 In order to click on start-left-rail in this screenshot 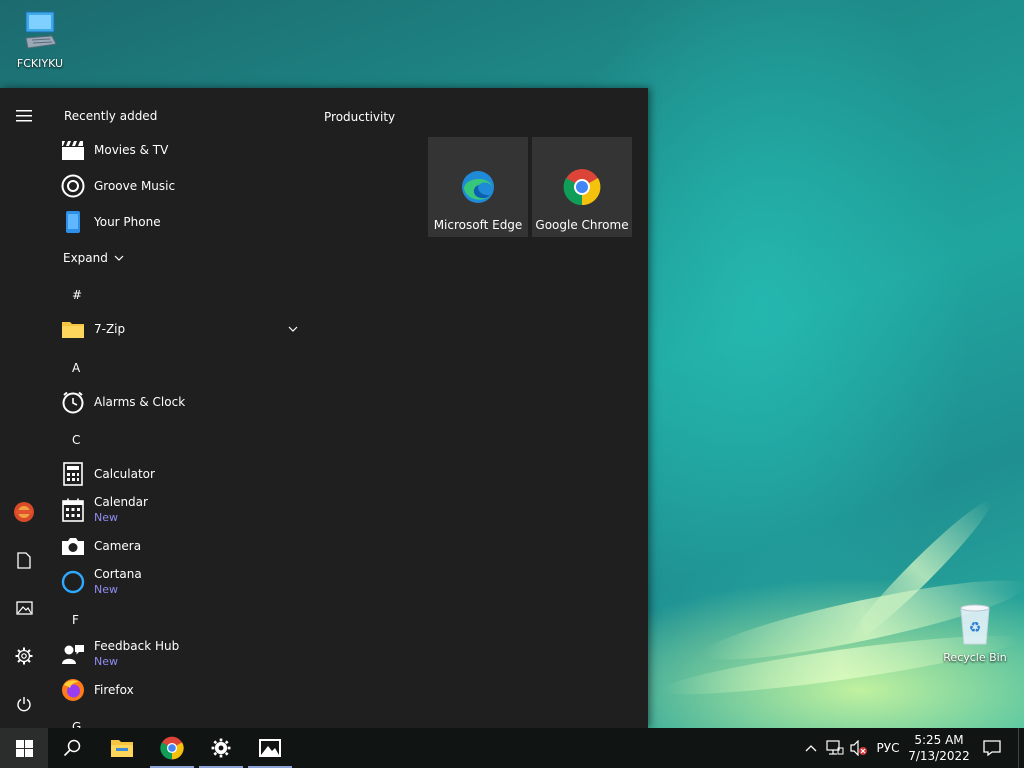, I will do `click(24, 408)`.